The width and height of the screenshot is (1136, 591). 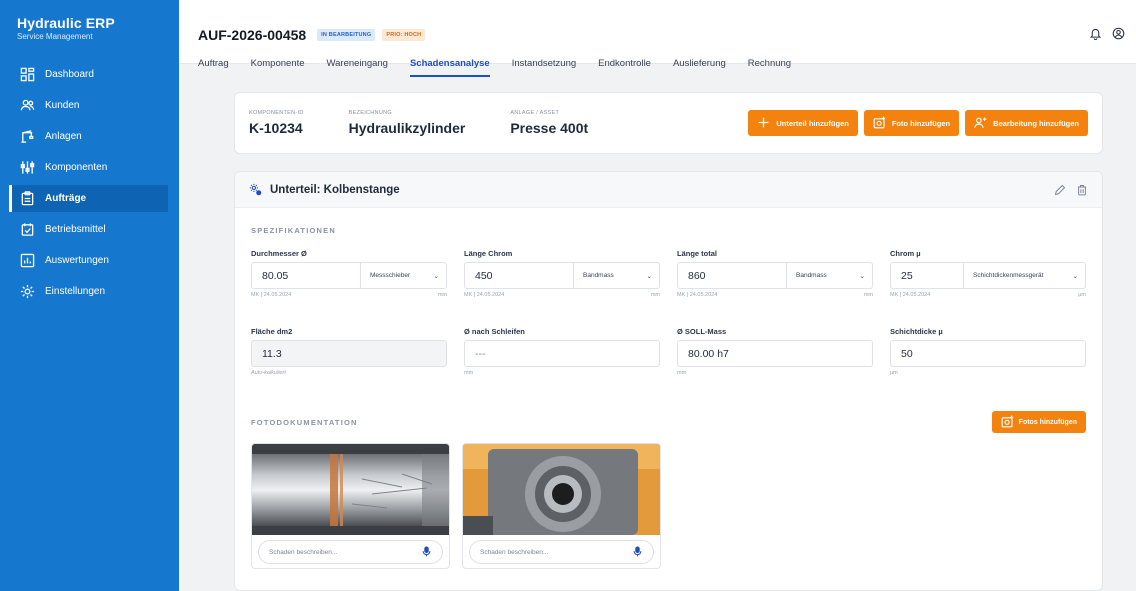 What do you see at coordinates (1008, 275) in the screenshot?
I see `select-value: Schichtdickenmessgerät` at bounding box center [1008, 275].